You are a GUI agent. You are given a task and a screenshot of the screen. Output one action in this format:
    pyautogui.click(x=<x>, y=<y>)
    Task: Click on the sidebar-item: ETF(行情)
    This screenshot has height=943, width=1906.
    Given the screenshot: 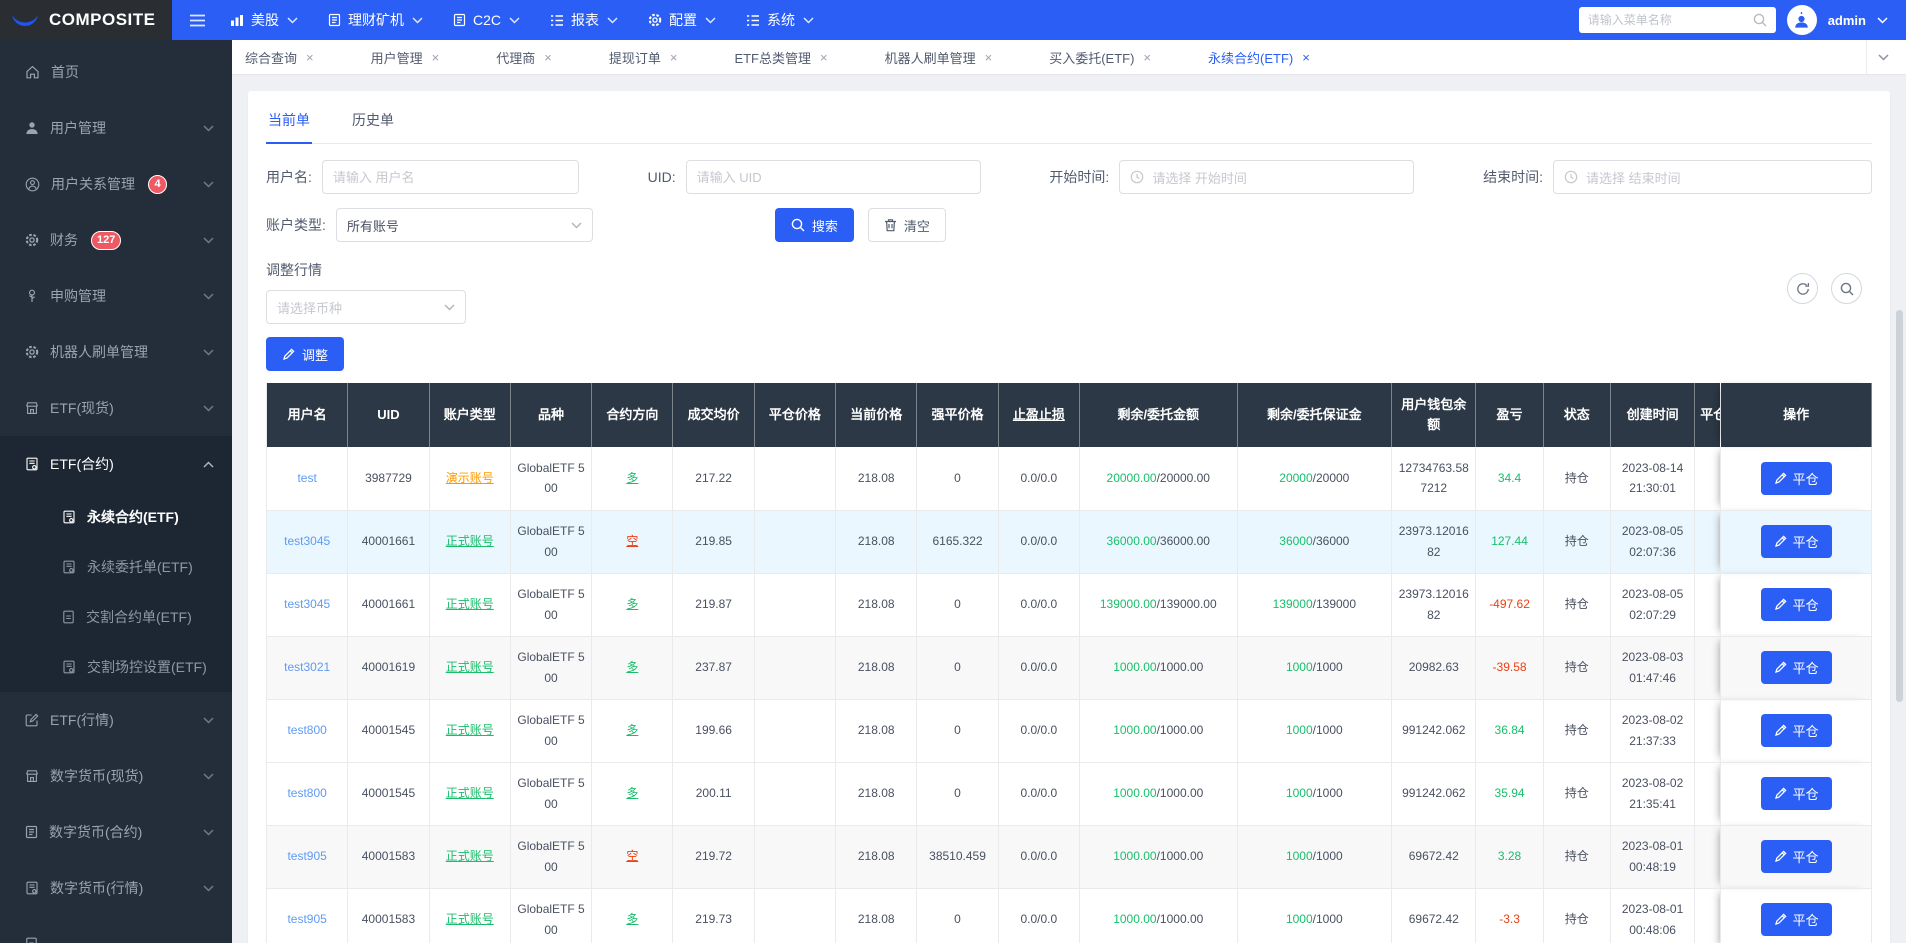 What is the action you would take?
    pyautogui.click(x=116, y=720)
    